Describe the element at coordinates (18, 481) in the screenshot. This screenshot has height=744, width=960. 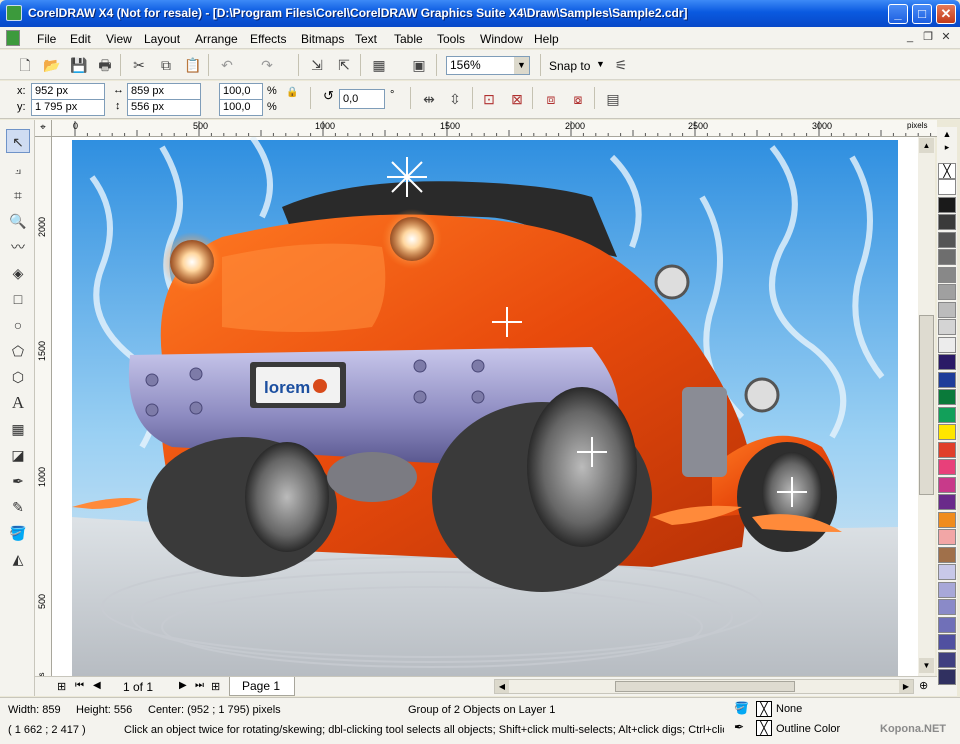
I see `eyedropper-tool-icon: ✒` at that location.